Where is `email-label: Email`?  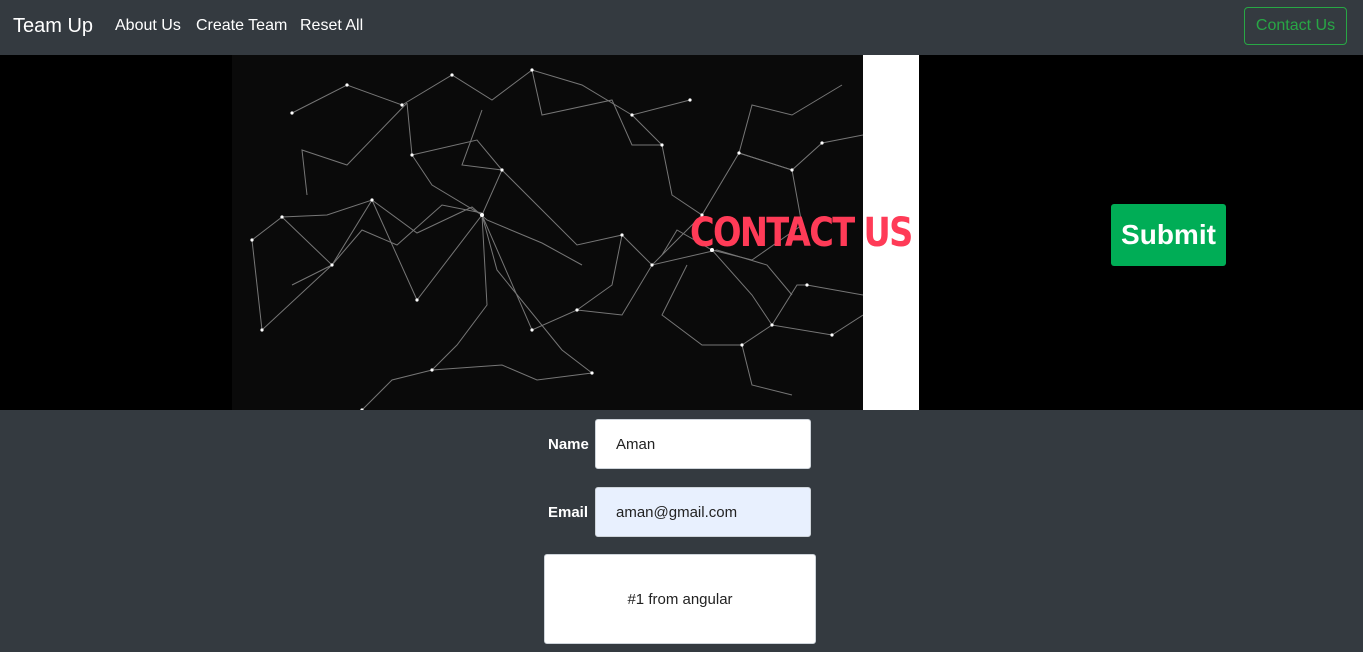
email-label: Email is located at coordinates (568, 512).